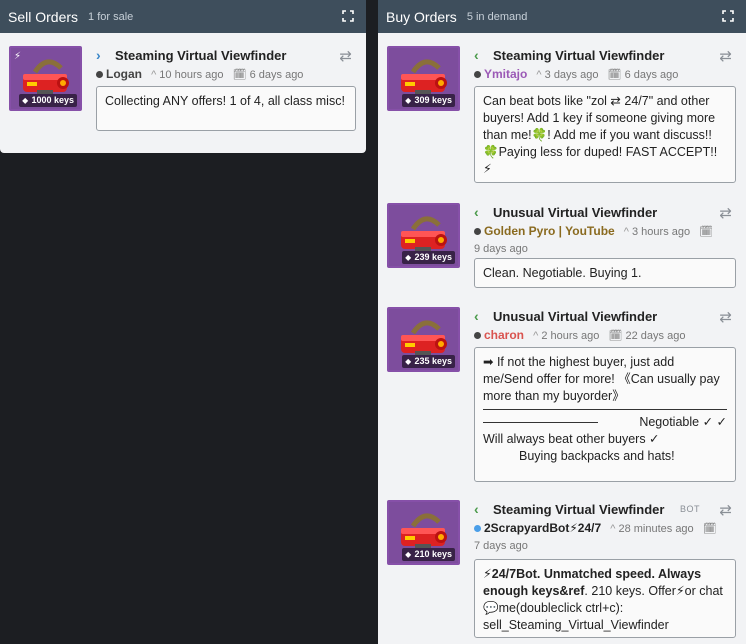 The image size is (746, 644). I want to click on price-badge: ⬥ 235 keys, so click(428, 361).